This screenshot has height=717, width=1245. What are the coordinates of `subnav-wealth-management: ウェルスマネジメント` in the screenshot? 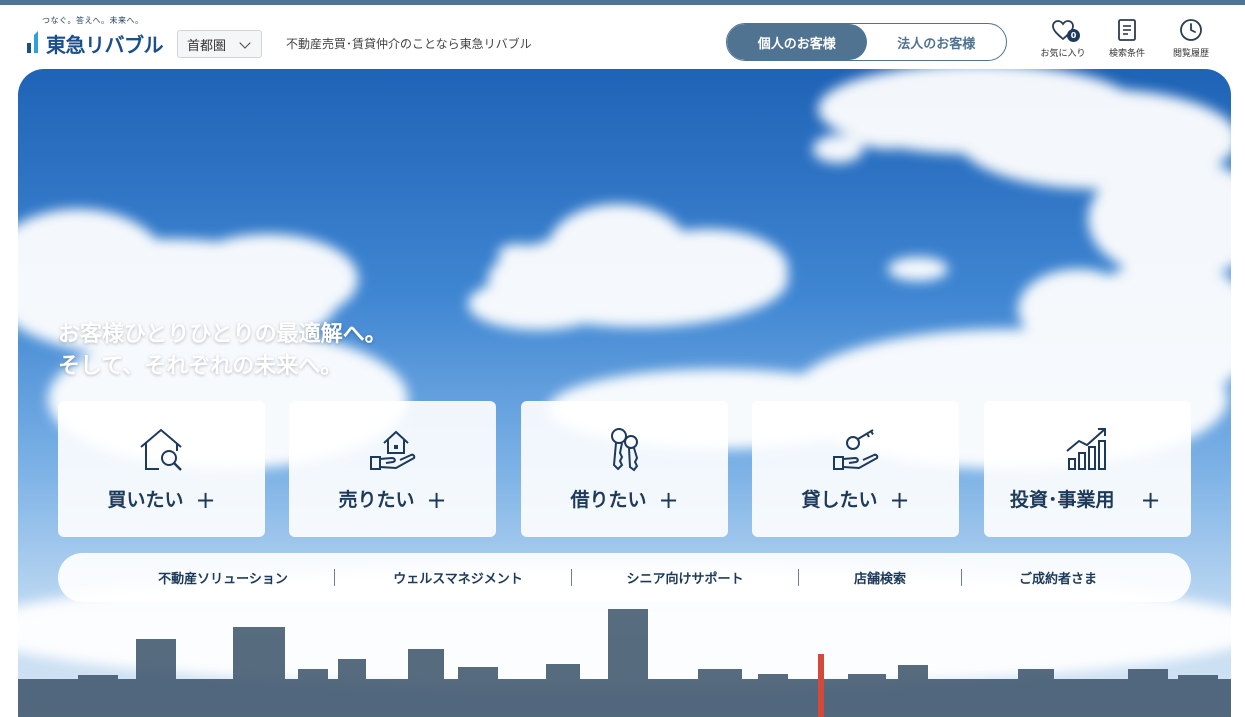 It's located at (458, 577).